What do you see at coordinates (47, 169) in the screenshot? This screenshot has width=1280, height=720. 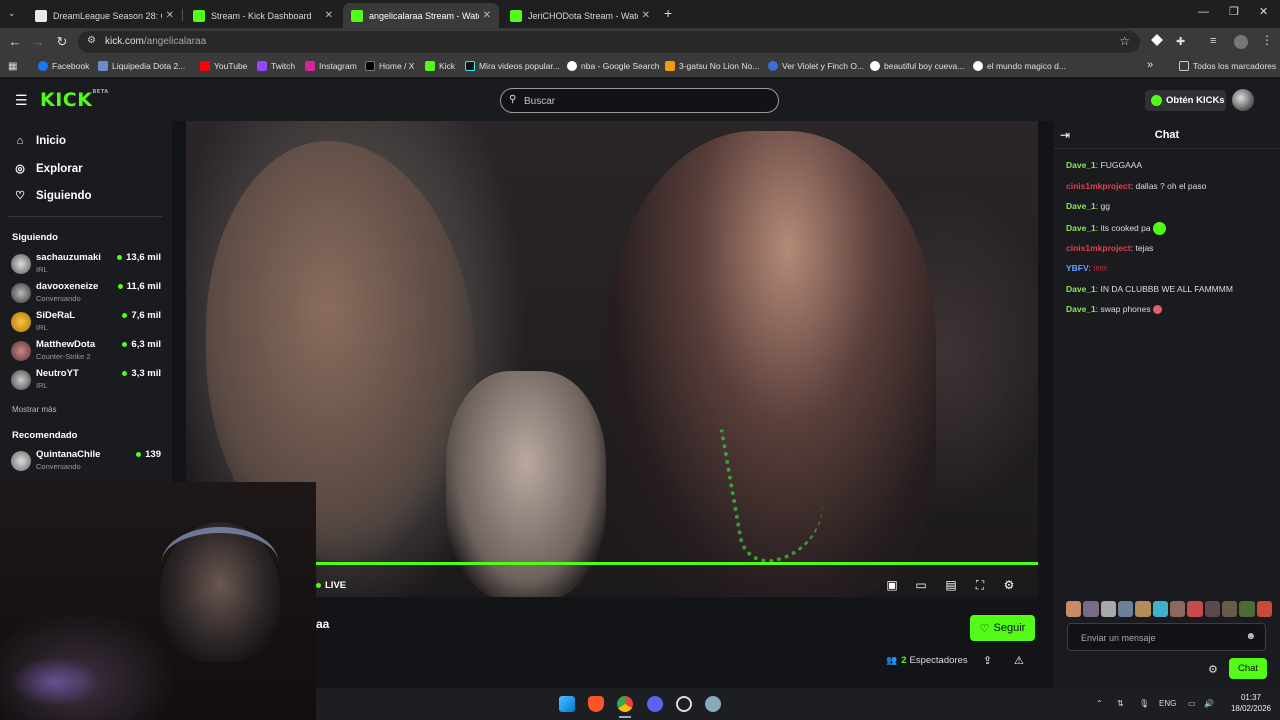 I see `sidebar-item-explorar: ◎ Explorar` at bounding box center [47, 169].